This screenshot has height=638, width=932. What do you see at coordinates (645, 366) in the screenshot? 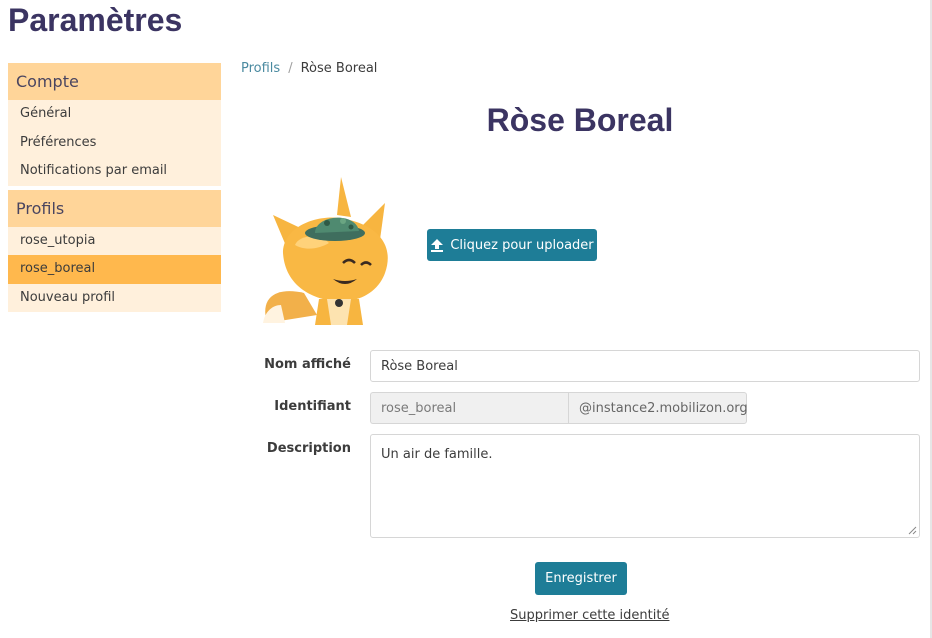
I see `display-name-input: Ròse Boreal` at bounding box center [645, 366].